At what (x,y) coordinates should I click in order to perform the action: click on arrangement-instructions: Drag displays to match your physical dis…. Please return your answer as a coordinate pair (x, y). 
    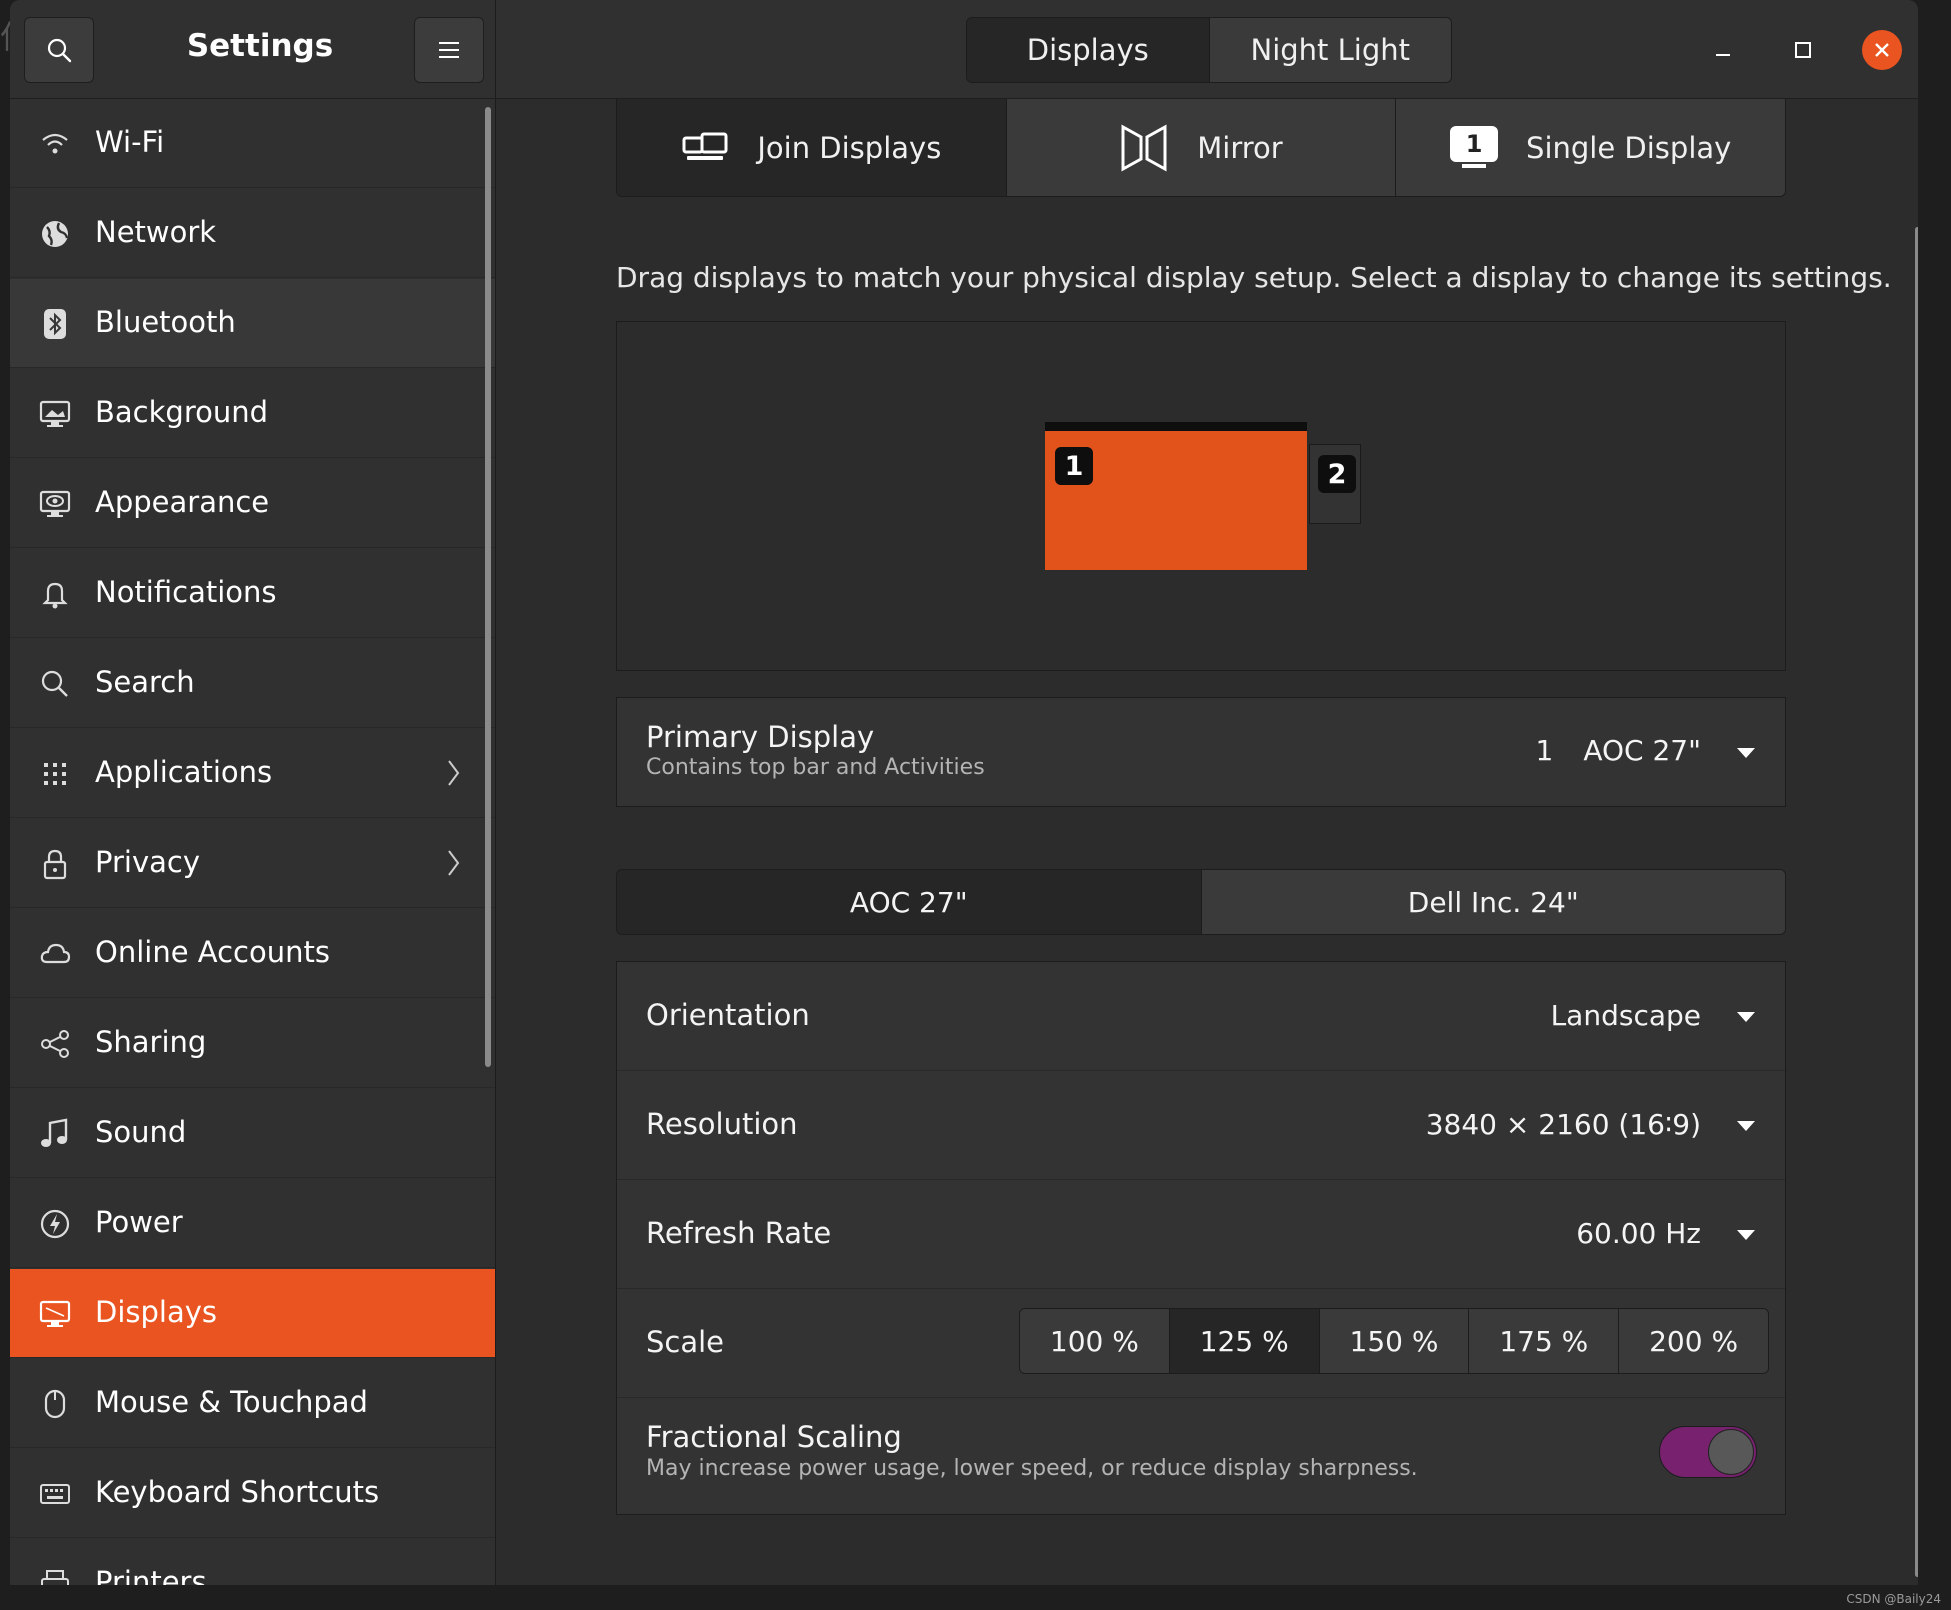
    Looking at the image, I should click on (1254, 277).